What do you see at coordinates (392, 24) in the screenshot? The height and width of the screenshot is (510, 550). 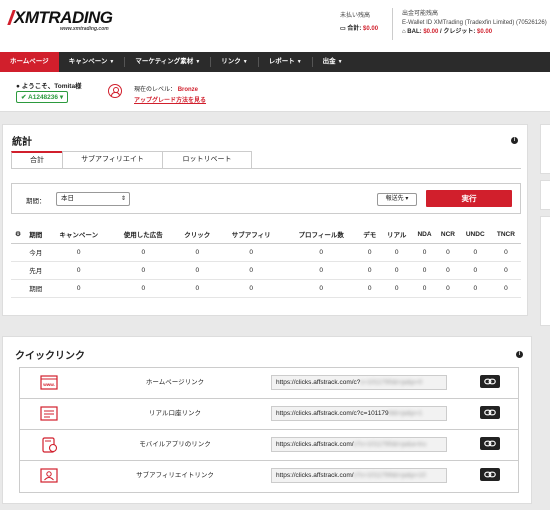 I see `header-divider` at bounding box center [392, 24].